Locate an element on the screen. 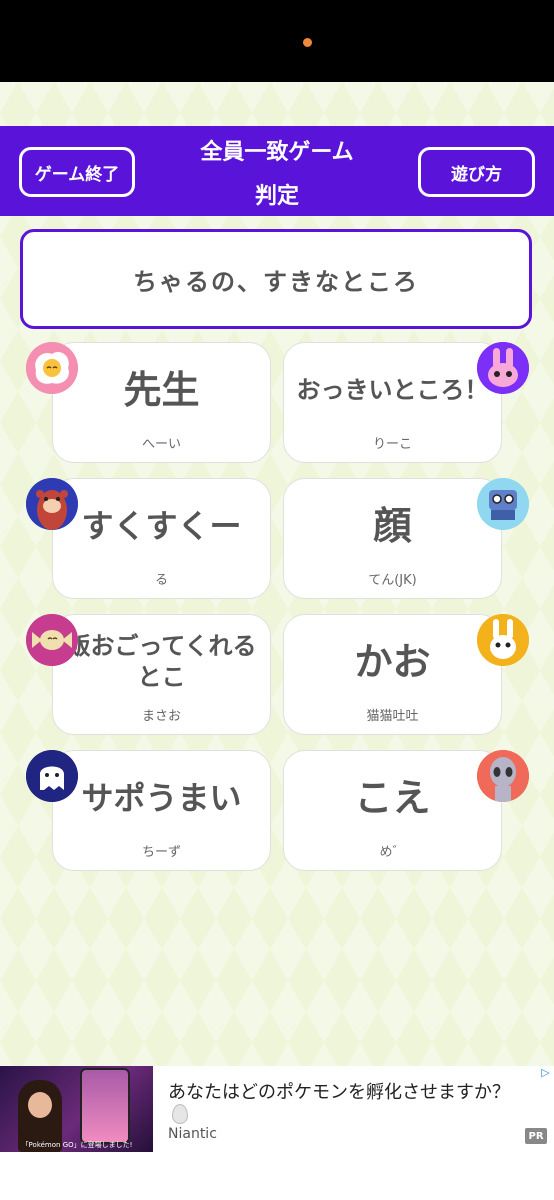  candy-icon is located at coordinates (52, 640).